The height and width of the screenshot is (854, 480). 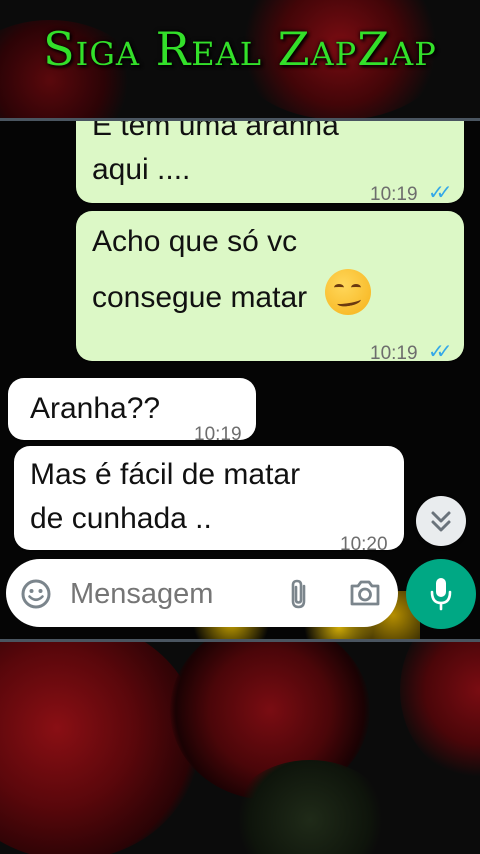 I want to click on camera-icon, so click(x=365, y=593).